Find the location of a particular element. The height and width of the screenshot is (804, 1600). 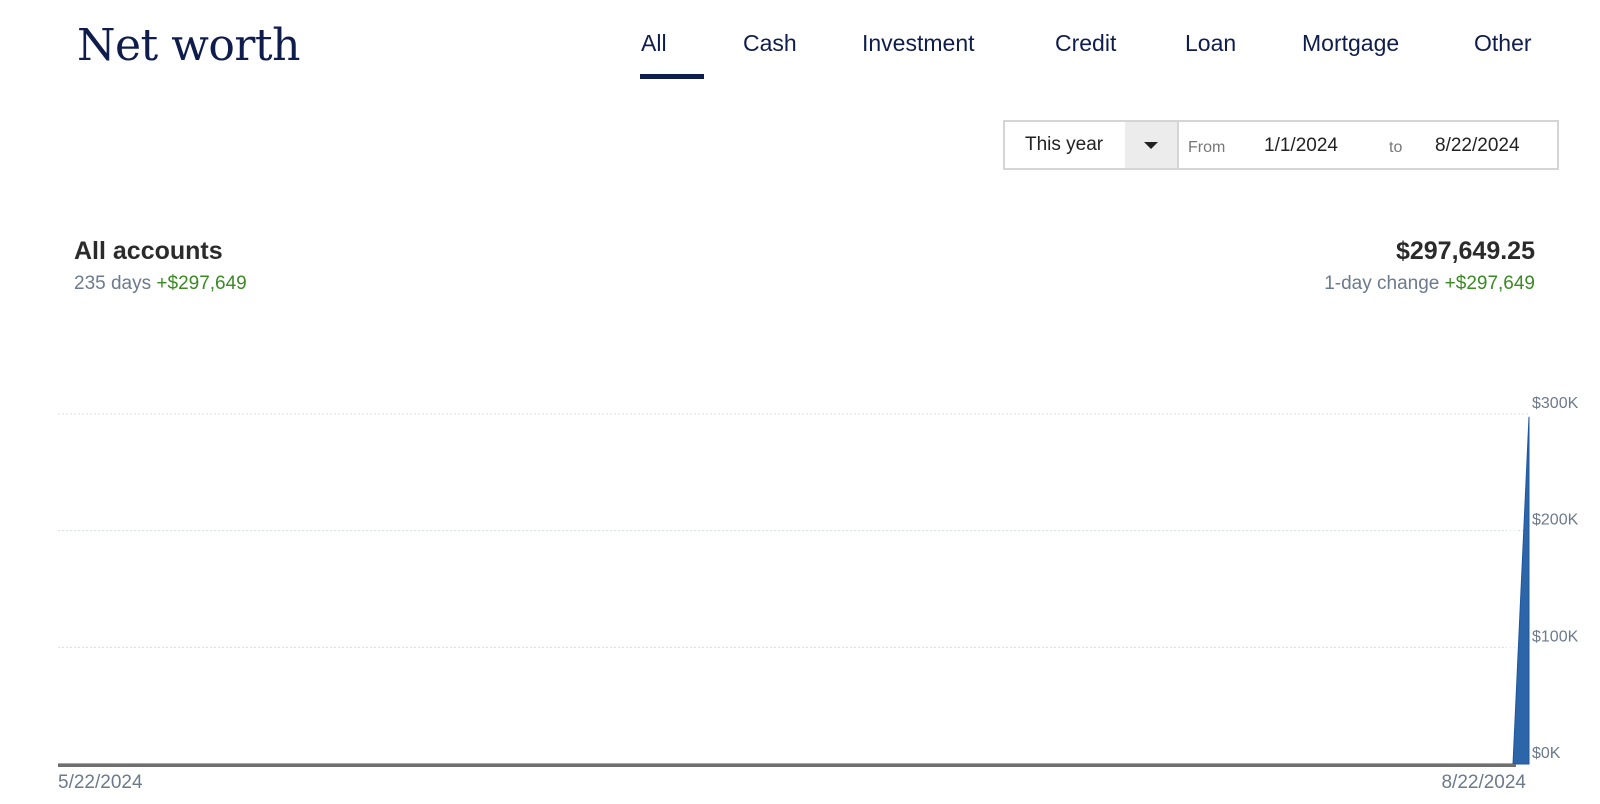

tab-mortgage: Mortgage is located at coordinates (1350, 43).